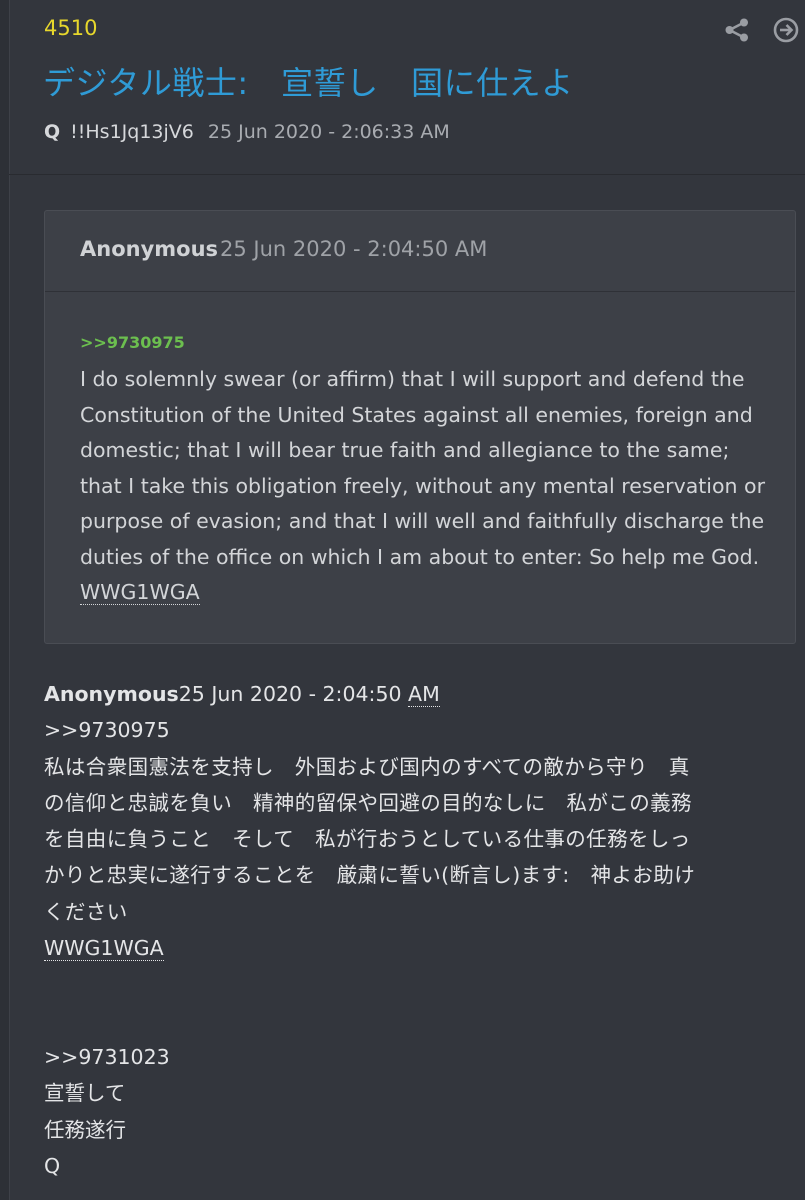 This screenshot has height=1200, width=805. I want to click on reply-jp-line: の信仰と忠誠を負い 精神的留保や回避の目的なしに 私がこの義務, so click(368, 802).